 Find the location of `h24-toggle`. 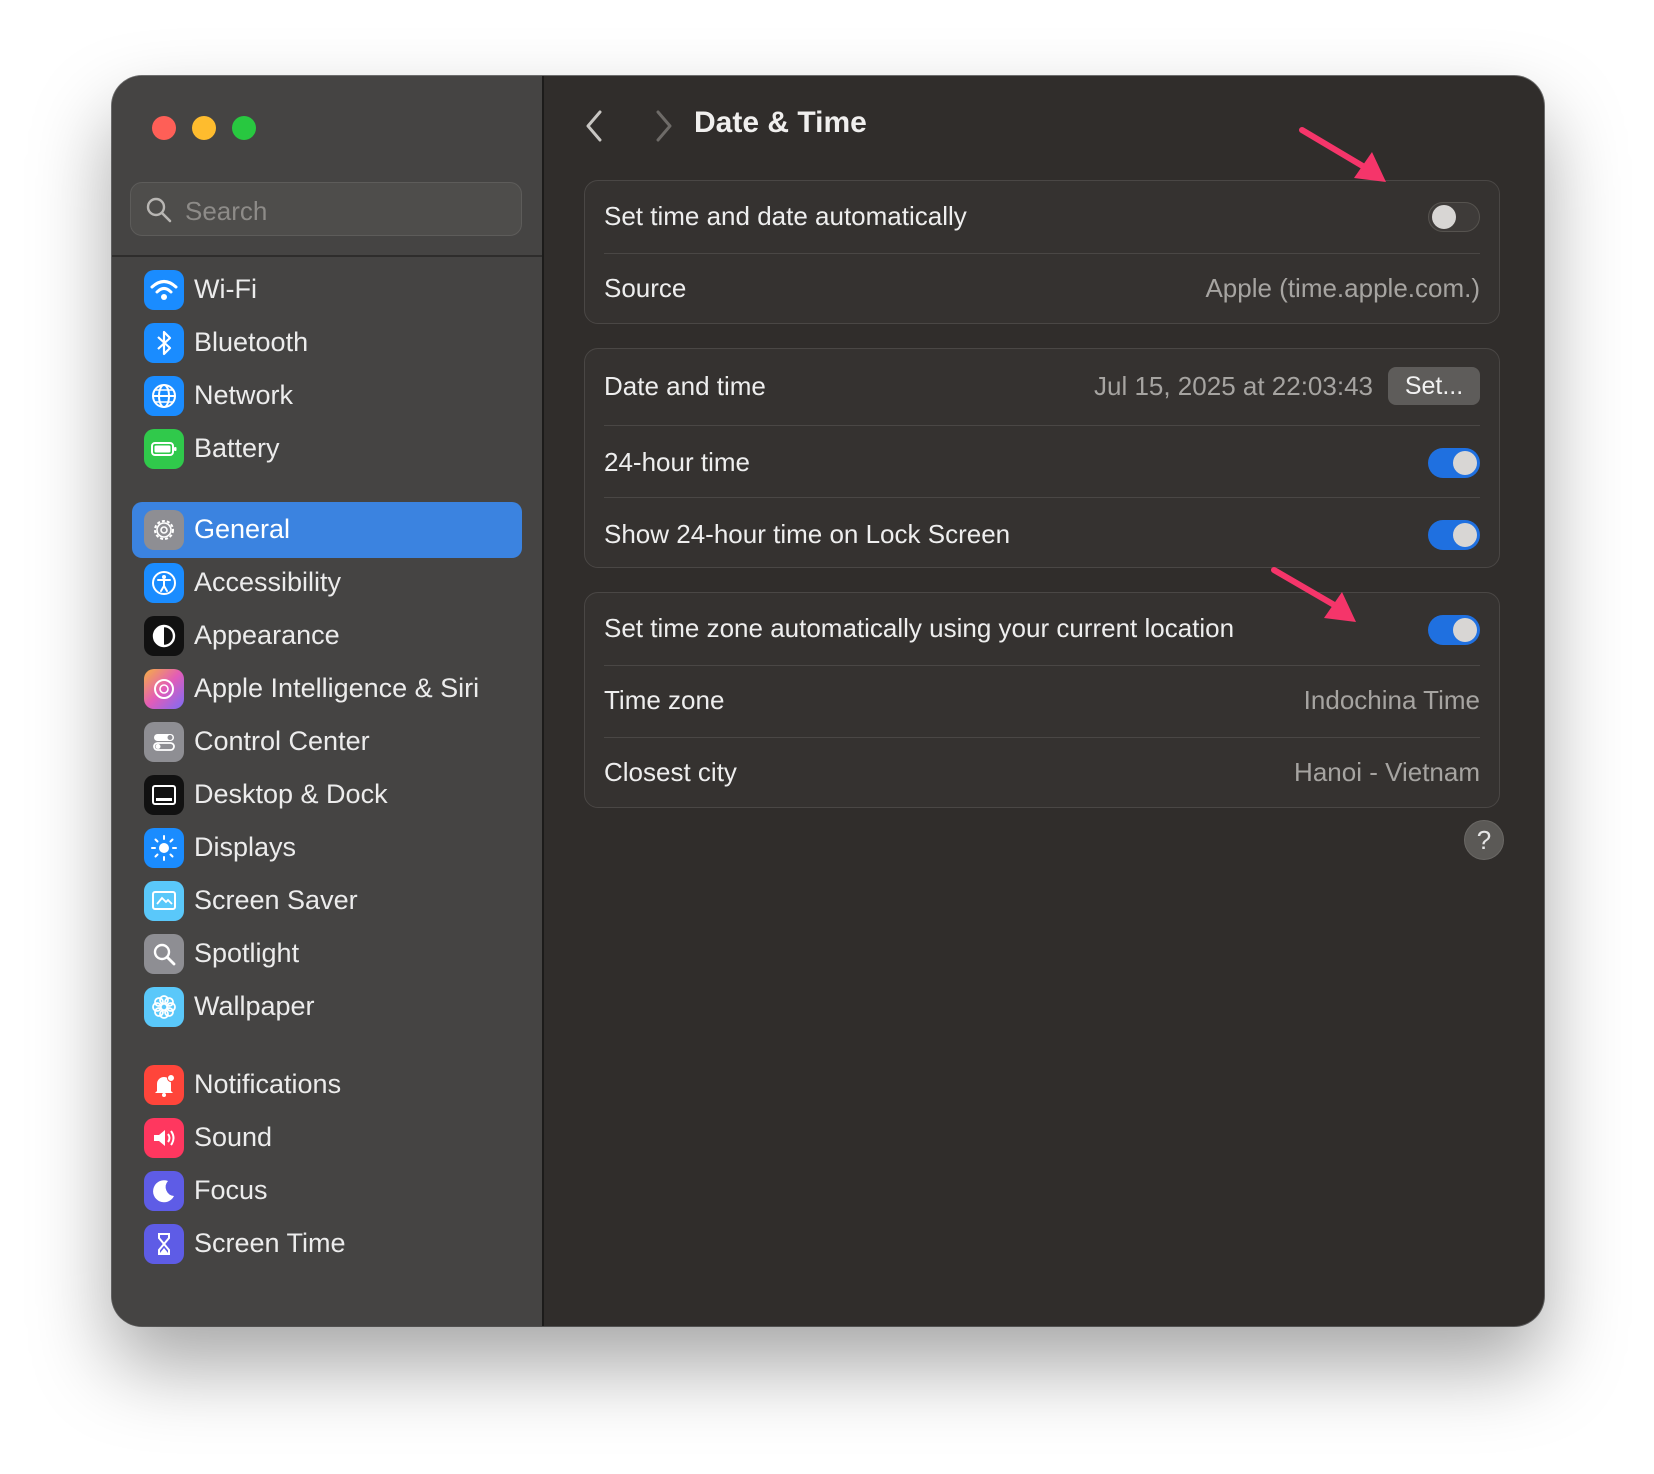

h24-toggle is located at coordinates (1454, 463).